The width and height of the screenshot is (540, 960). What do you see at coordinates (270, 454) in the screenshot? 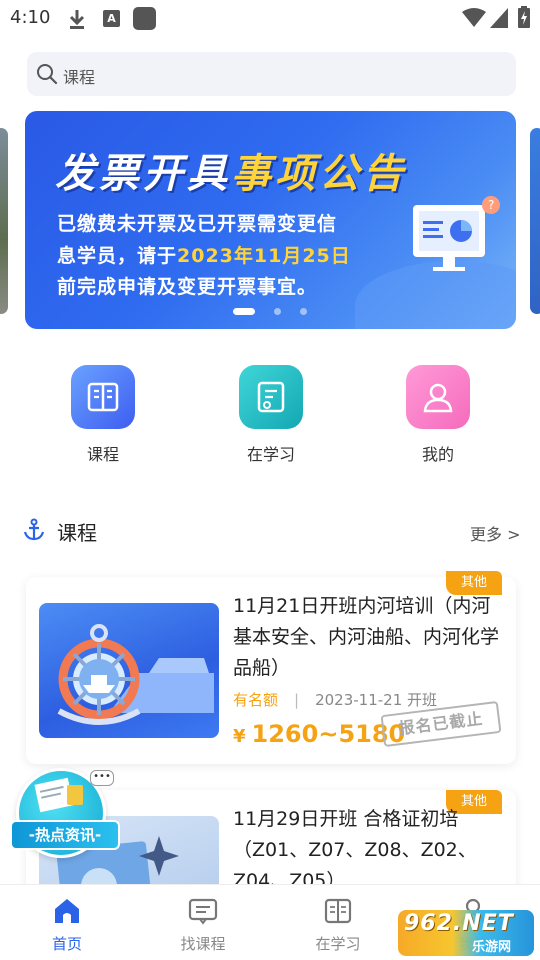
I see `quick-nav-study-label: 在学习` at bounding box center [270, 454].